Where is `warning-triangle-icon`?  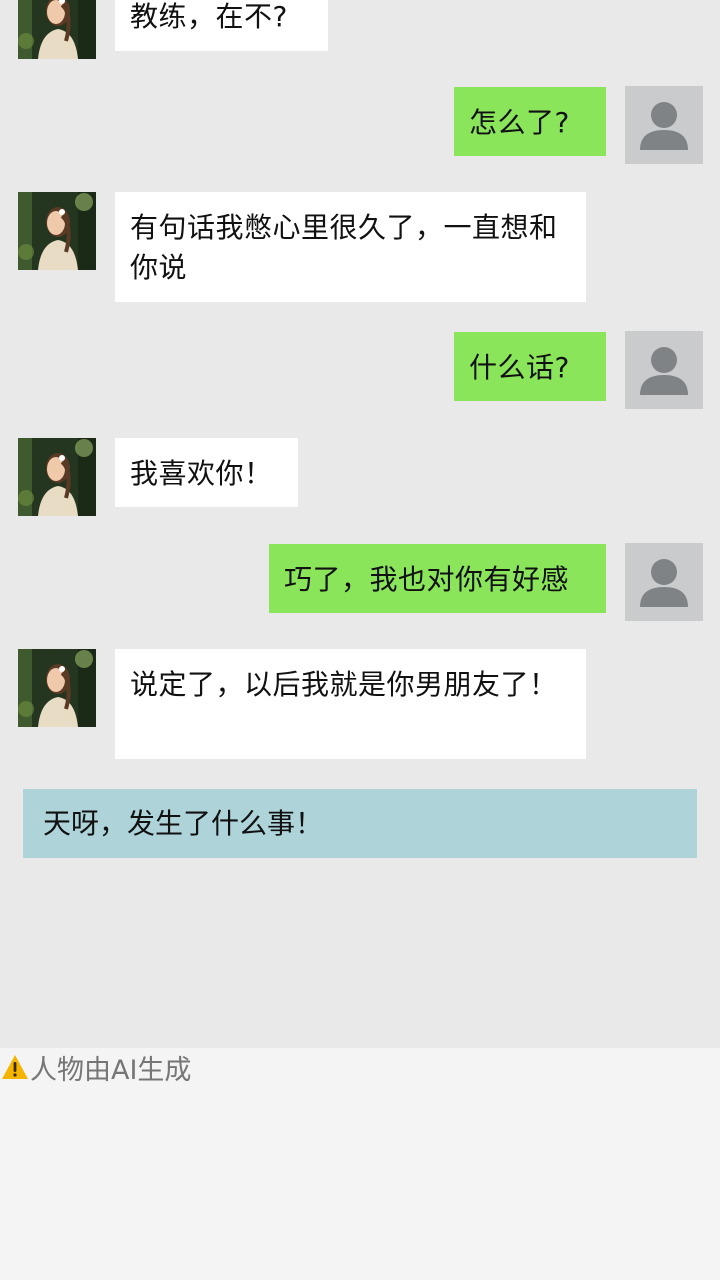
warning-triangle-icon is located at coordinates (15, 1067).